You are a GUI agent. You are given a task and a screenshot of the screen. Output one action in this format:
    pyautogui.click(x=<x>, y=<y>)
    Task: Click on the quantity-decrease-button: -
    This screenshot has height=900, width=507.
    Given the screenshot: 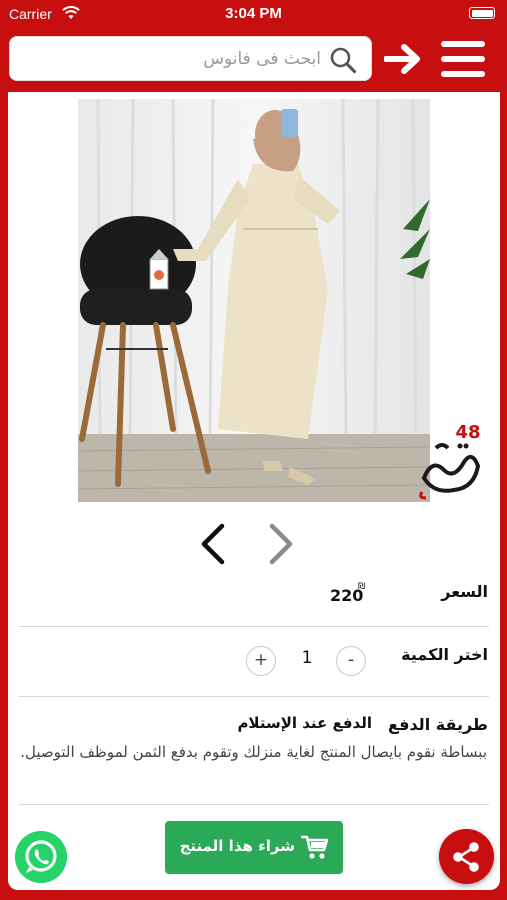 What is the action you would take?
    pyautogui.click(x=351, y=661)
    